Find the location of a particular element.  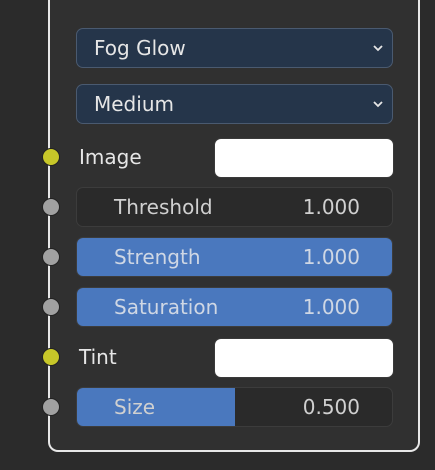

image-color-swatch is located at coordinates (304, 158).